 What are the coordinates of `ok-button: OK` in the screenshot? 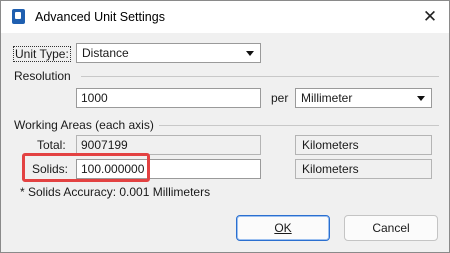 It's located at (283, 228).